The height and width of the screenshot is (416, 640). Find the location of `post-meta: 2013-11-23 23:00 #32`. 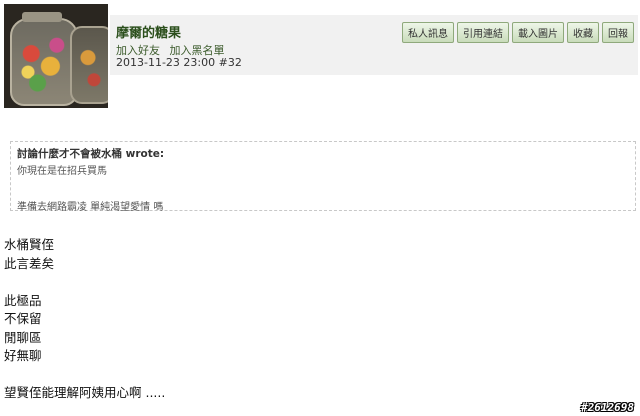

post-meta: 2013-11-23 23:00 #32 is located at coordinates (179, 62).